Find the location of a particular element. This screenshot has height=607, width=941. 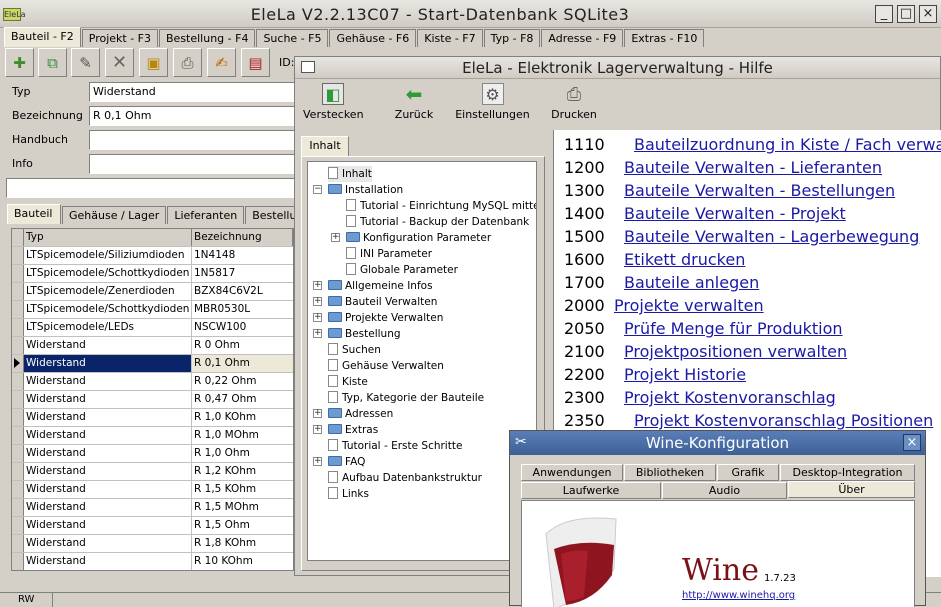

minimize-button: _ is located at coordinates (884, 14).